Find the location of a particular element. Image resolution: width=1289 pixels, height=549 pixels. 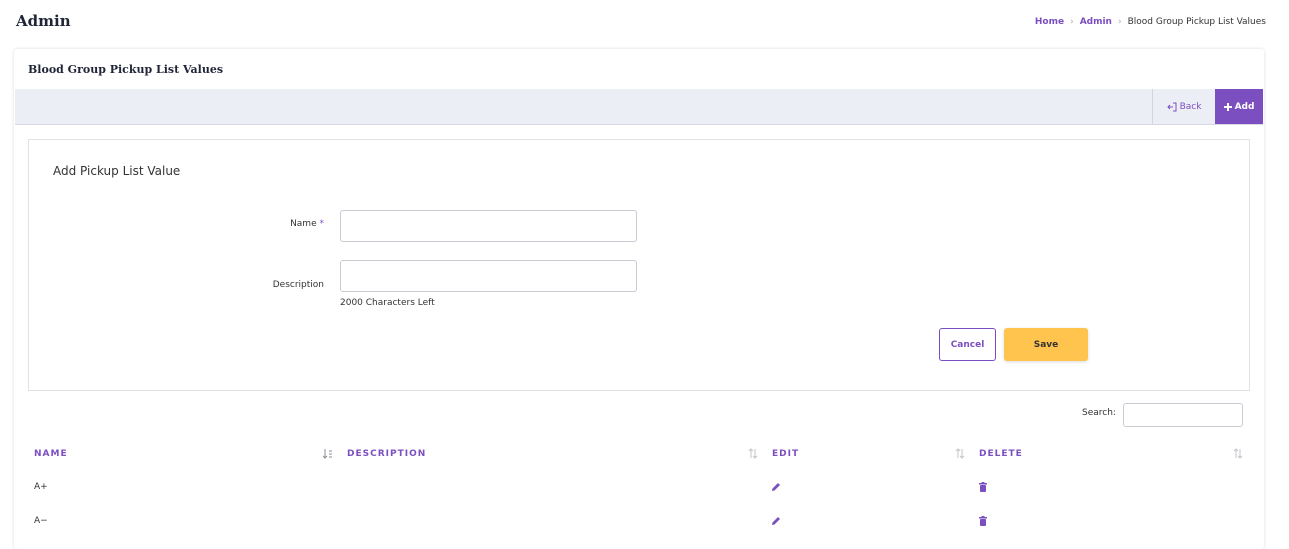

column-header-description: DESCRIPTION is located at coordinates (386, 454).